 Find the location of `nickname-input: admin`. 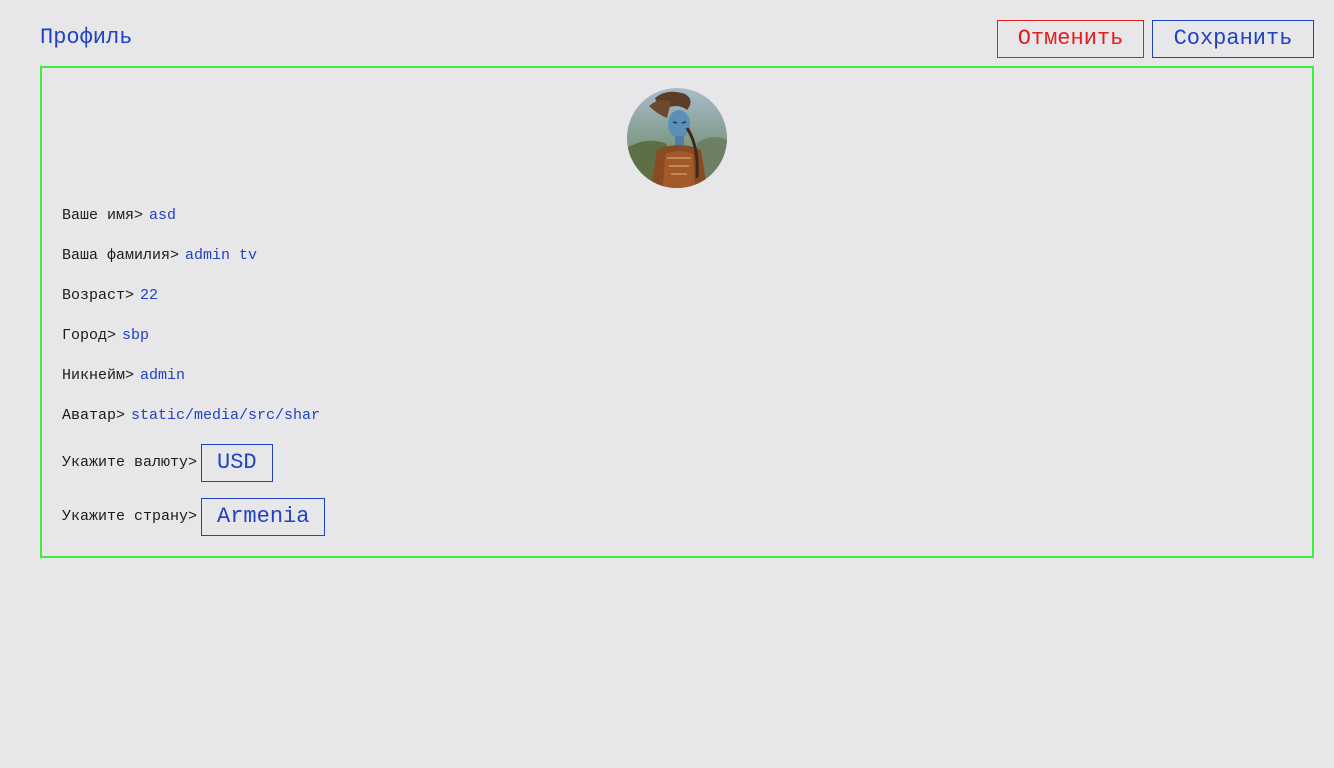

nickname-input: admin is located at coordinates (162, 376).